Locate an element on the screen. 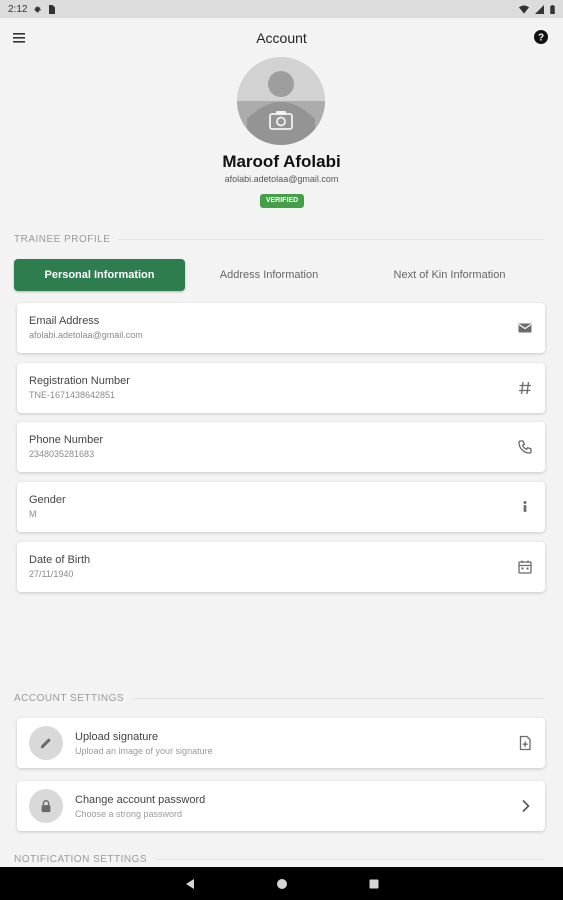  date-of-birth-field-card: Date of Birth 27/11/1940 is located at coordinates (281, 567).